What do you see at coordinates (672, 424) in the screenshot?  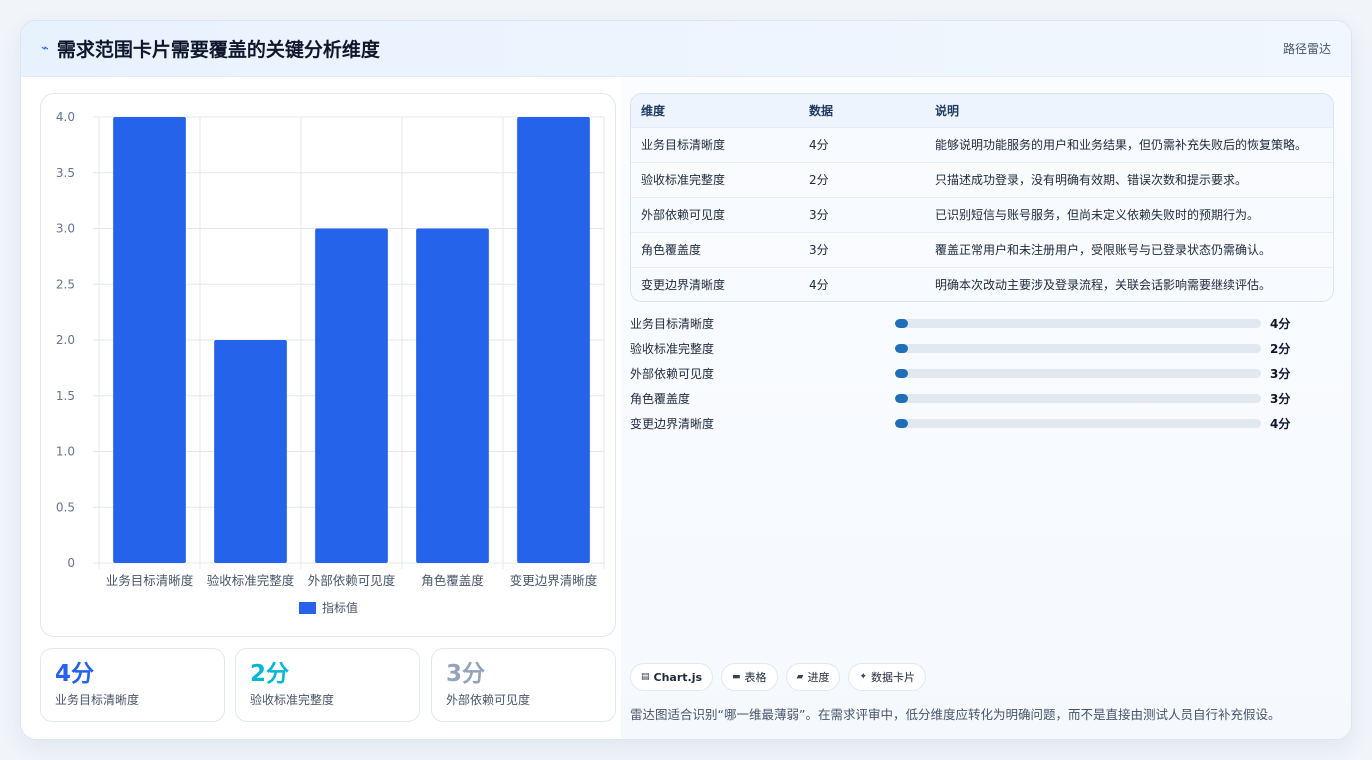 I see `progress-label: 变更边界清晰度` at bounding box center [672, 424].